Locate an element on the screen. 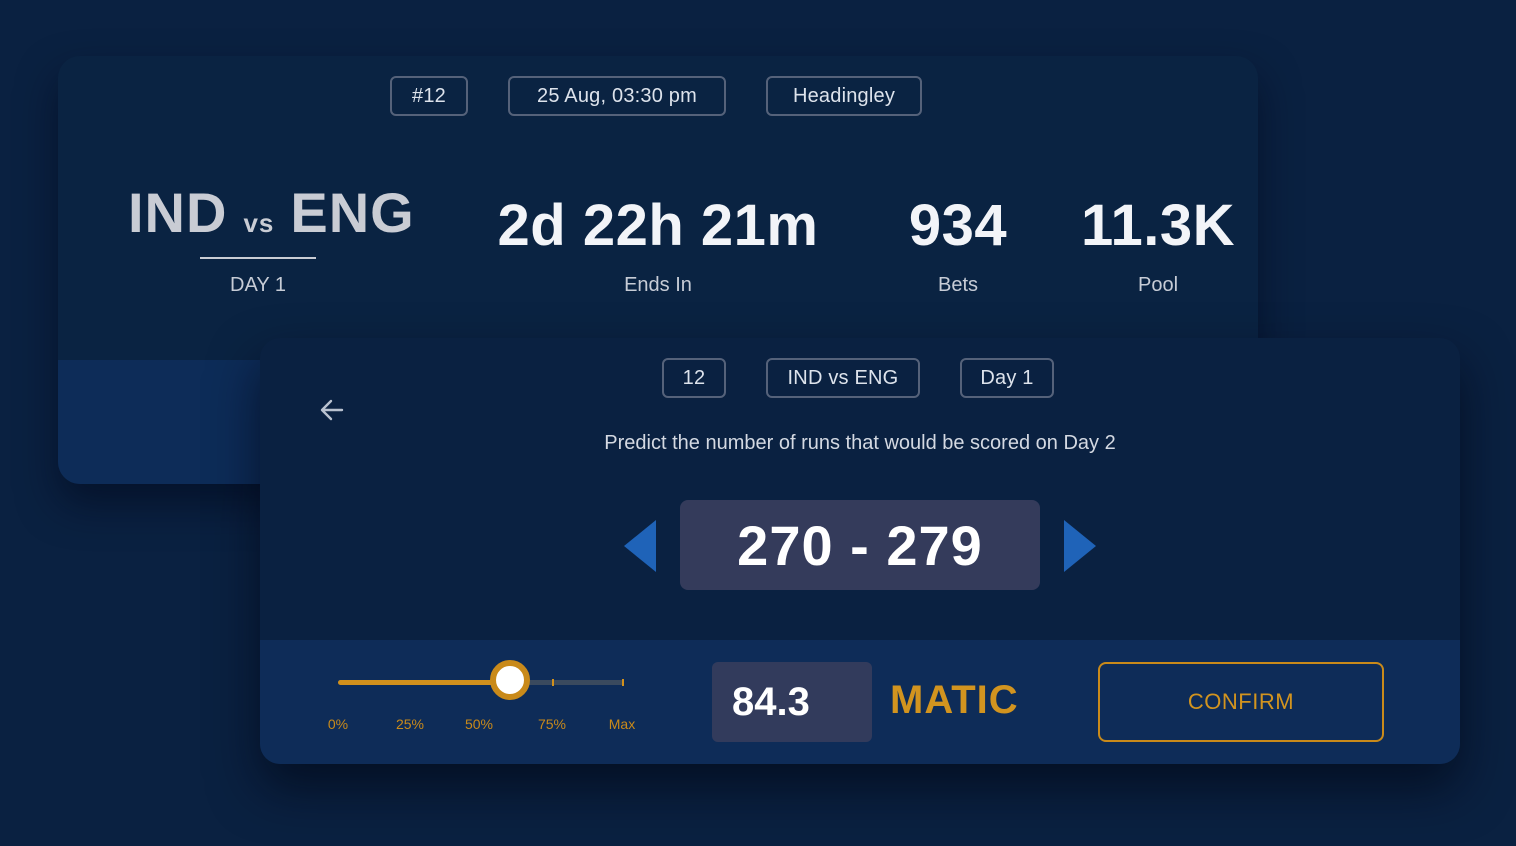 This screenshot has height=846, width=1516. teams-heading: IND vs ENG is located at coordinates (271, 215).